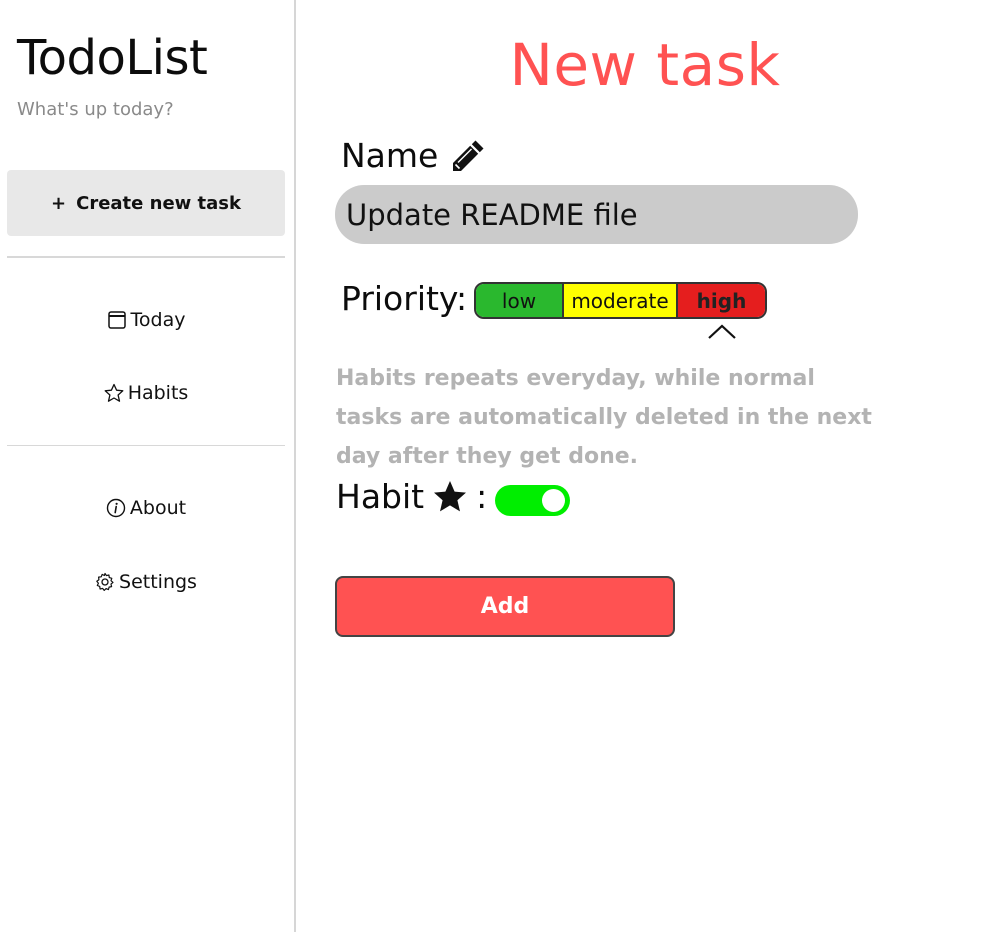 Image resolution: width=992 pixels, height=932 pixels. What do you see at coordinates (721, 300) in the screenshot?
I see `priority-option-high: high` at bounding box center [721, 300].